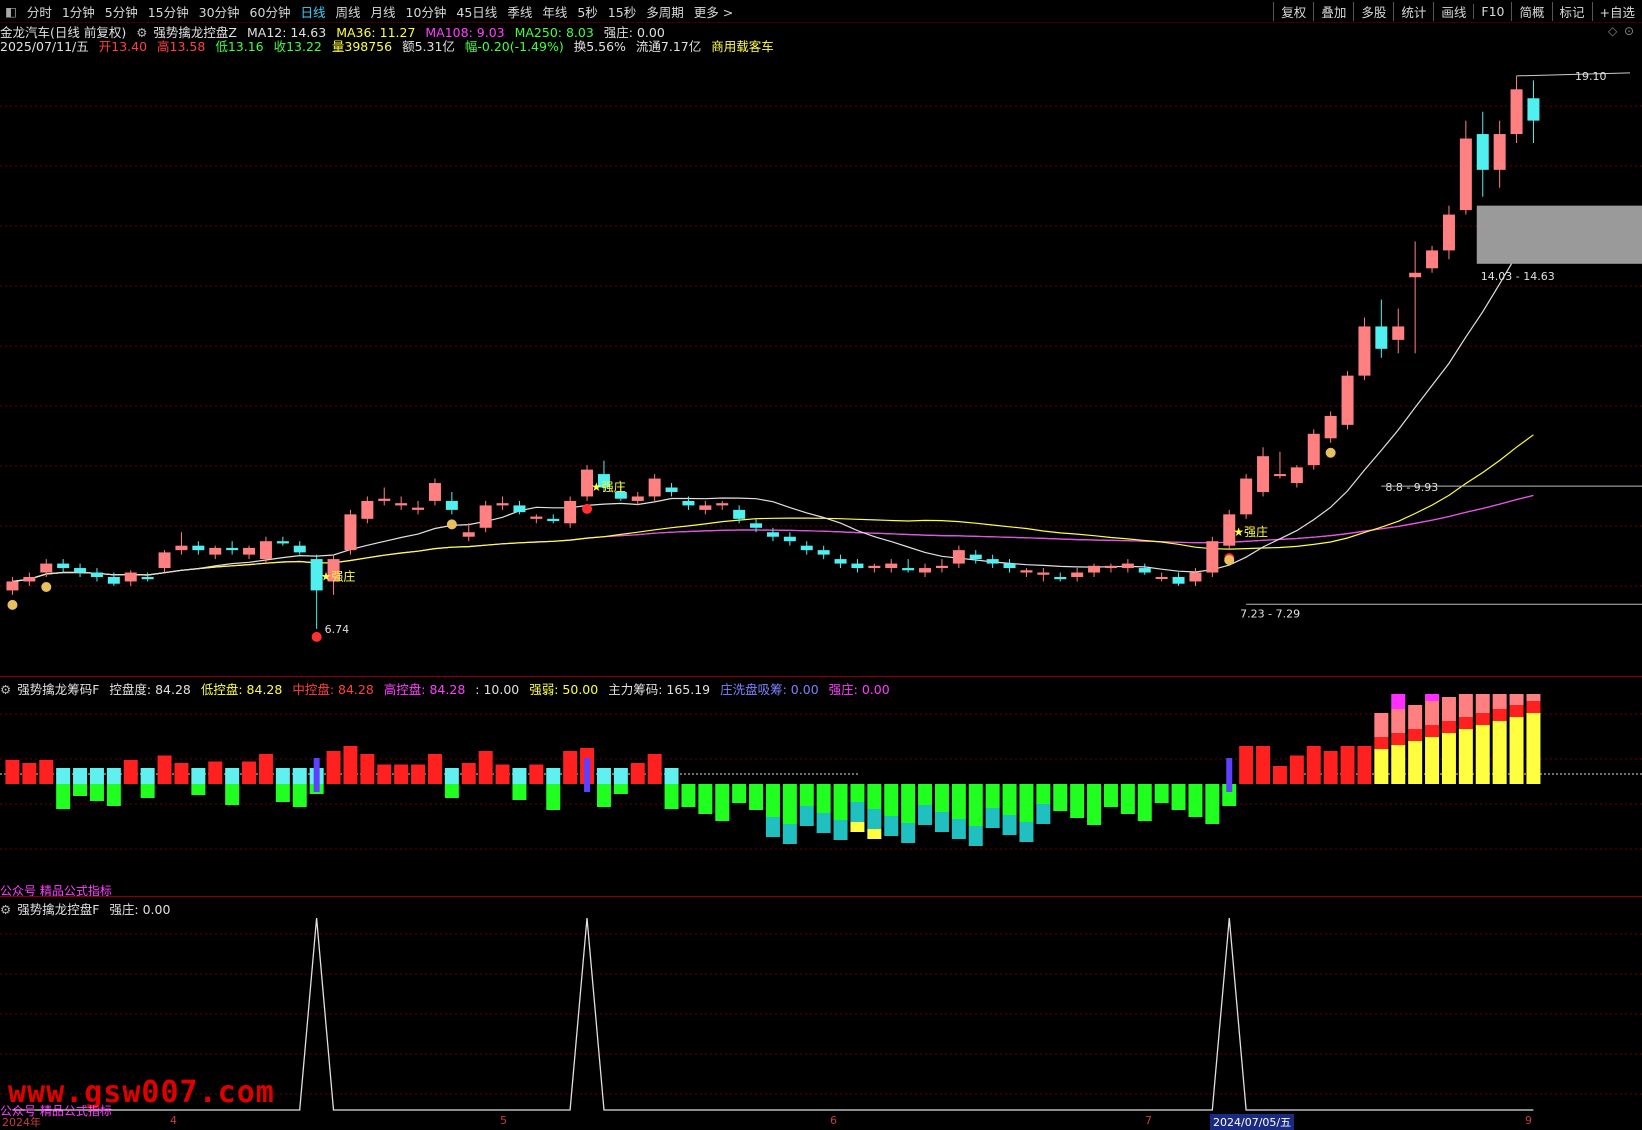 The height and width of the screenshot is (1130, 1642). I want to click on period-tab: 年线, so click(554, 11).